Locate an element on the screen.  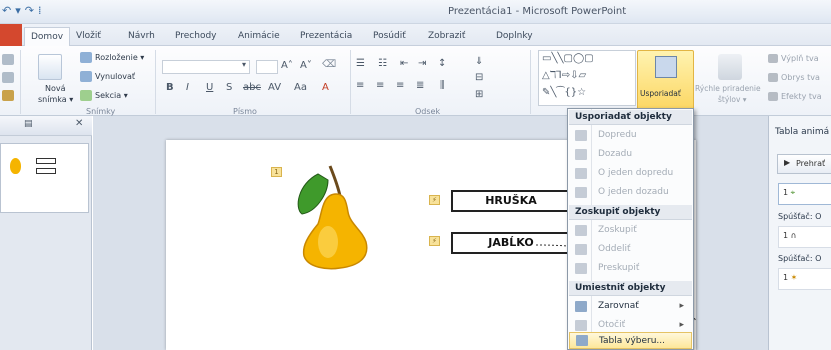
animation-tag-3: ⚡ is located at coordinates (434, 241).